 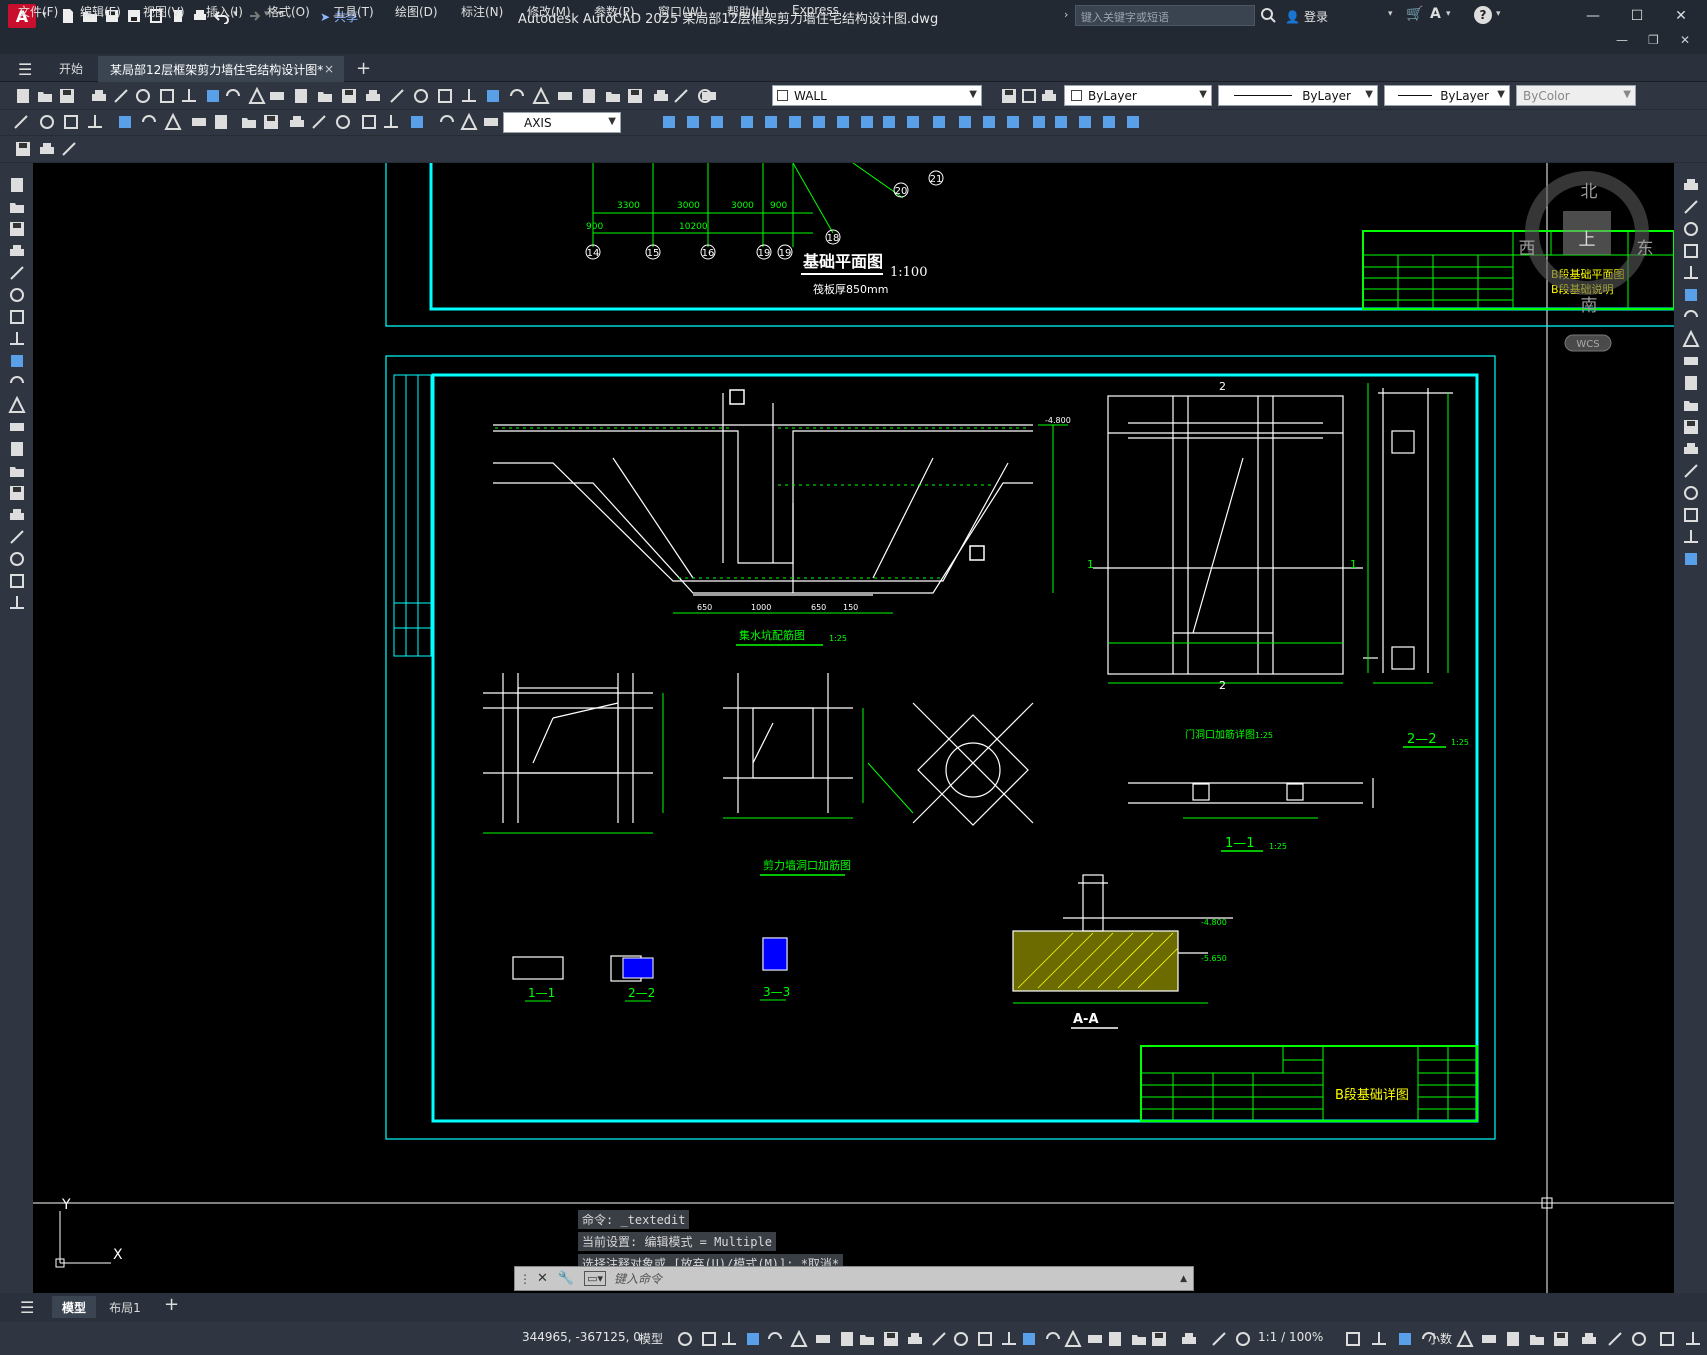 I want to click on menu-item-6: 绘图(D), so click(x=416, y=11).